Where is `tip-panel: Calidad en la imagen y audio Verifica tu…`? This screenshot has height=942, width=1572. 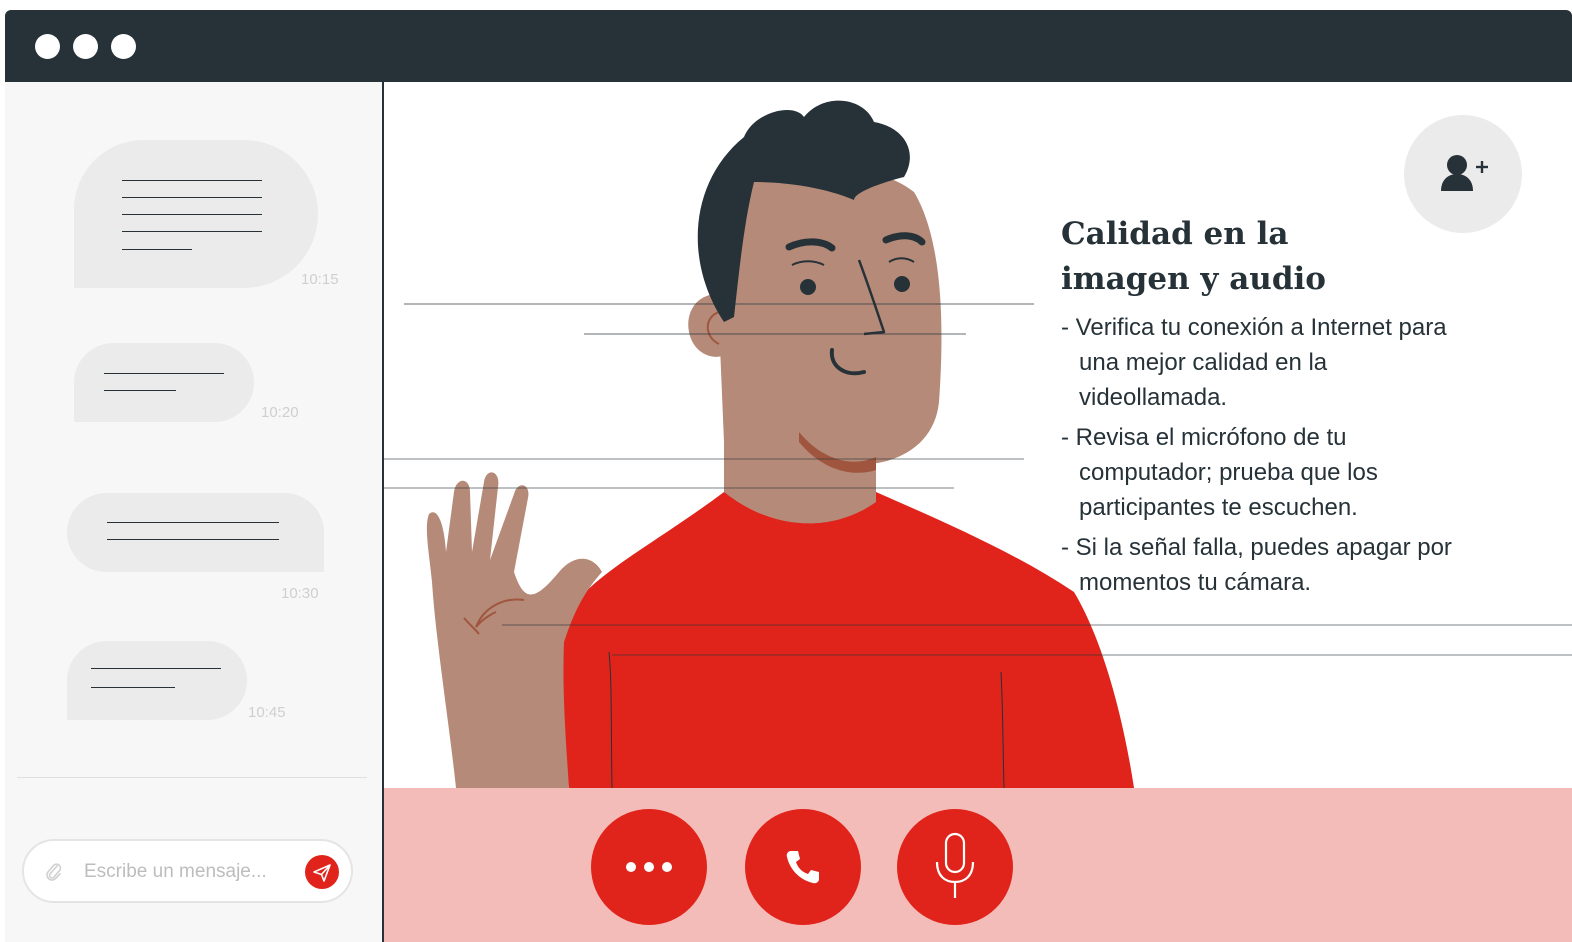 tip-panel: Calidad en la imagen y audio Verifica tu… is located at coordinates (1271, 408).